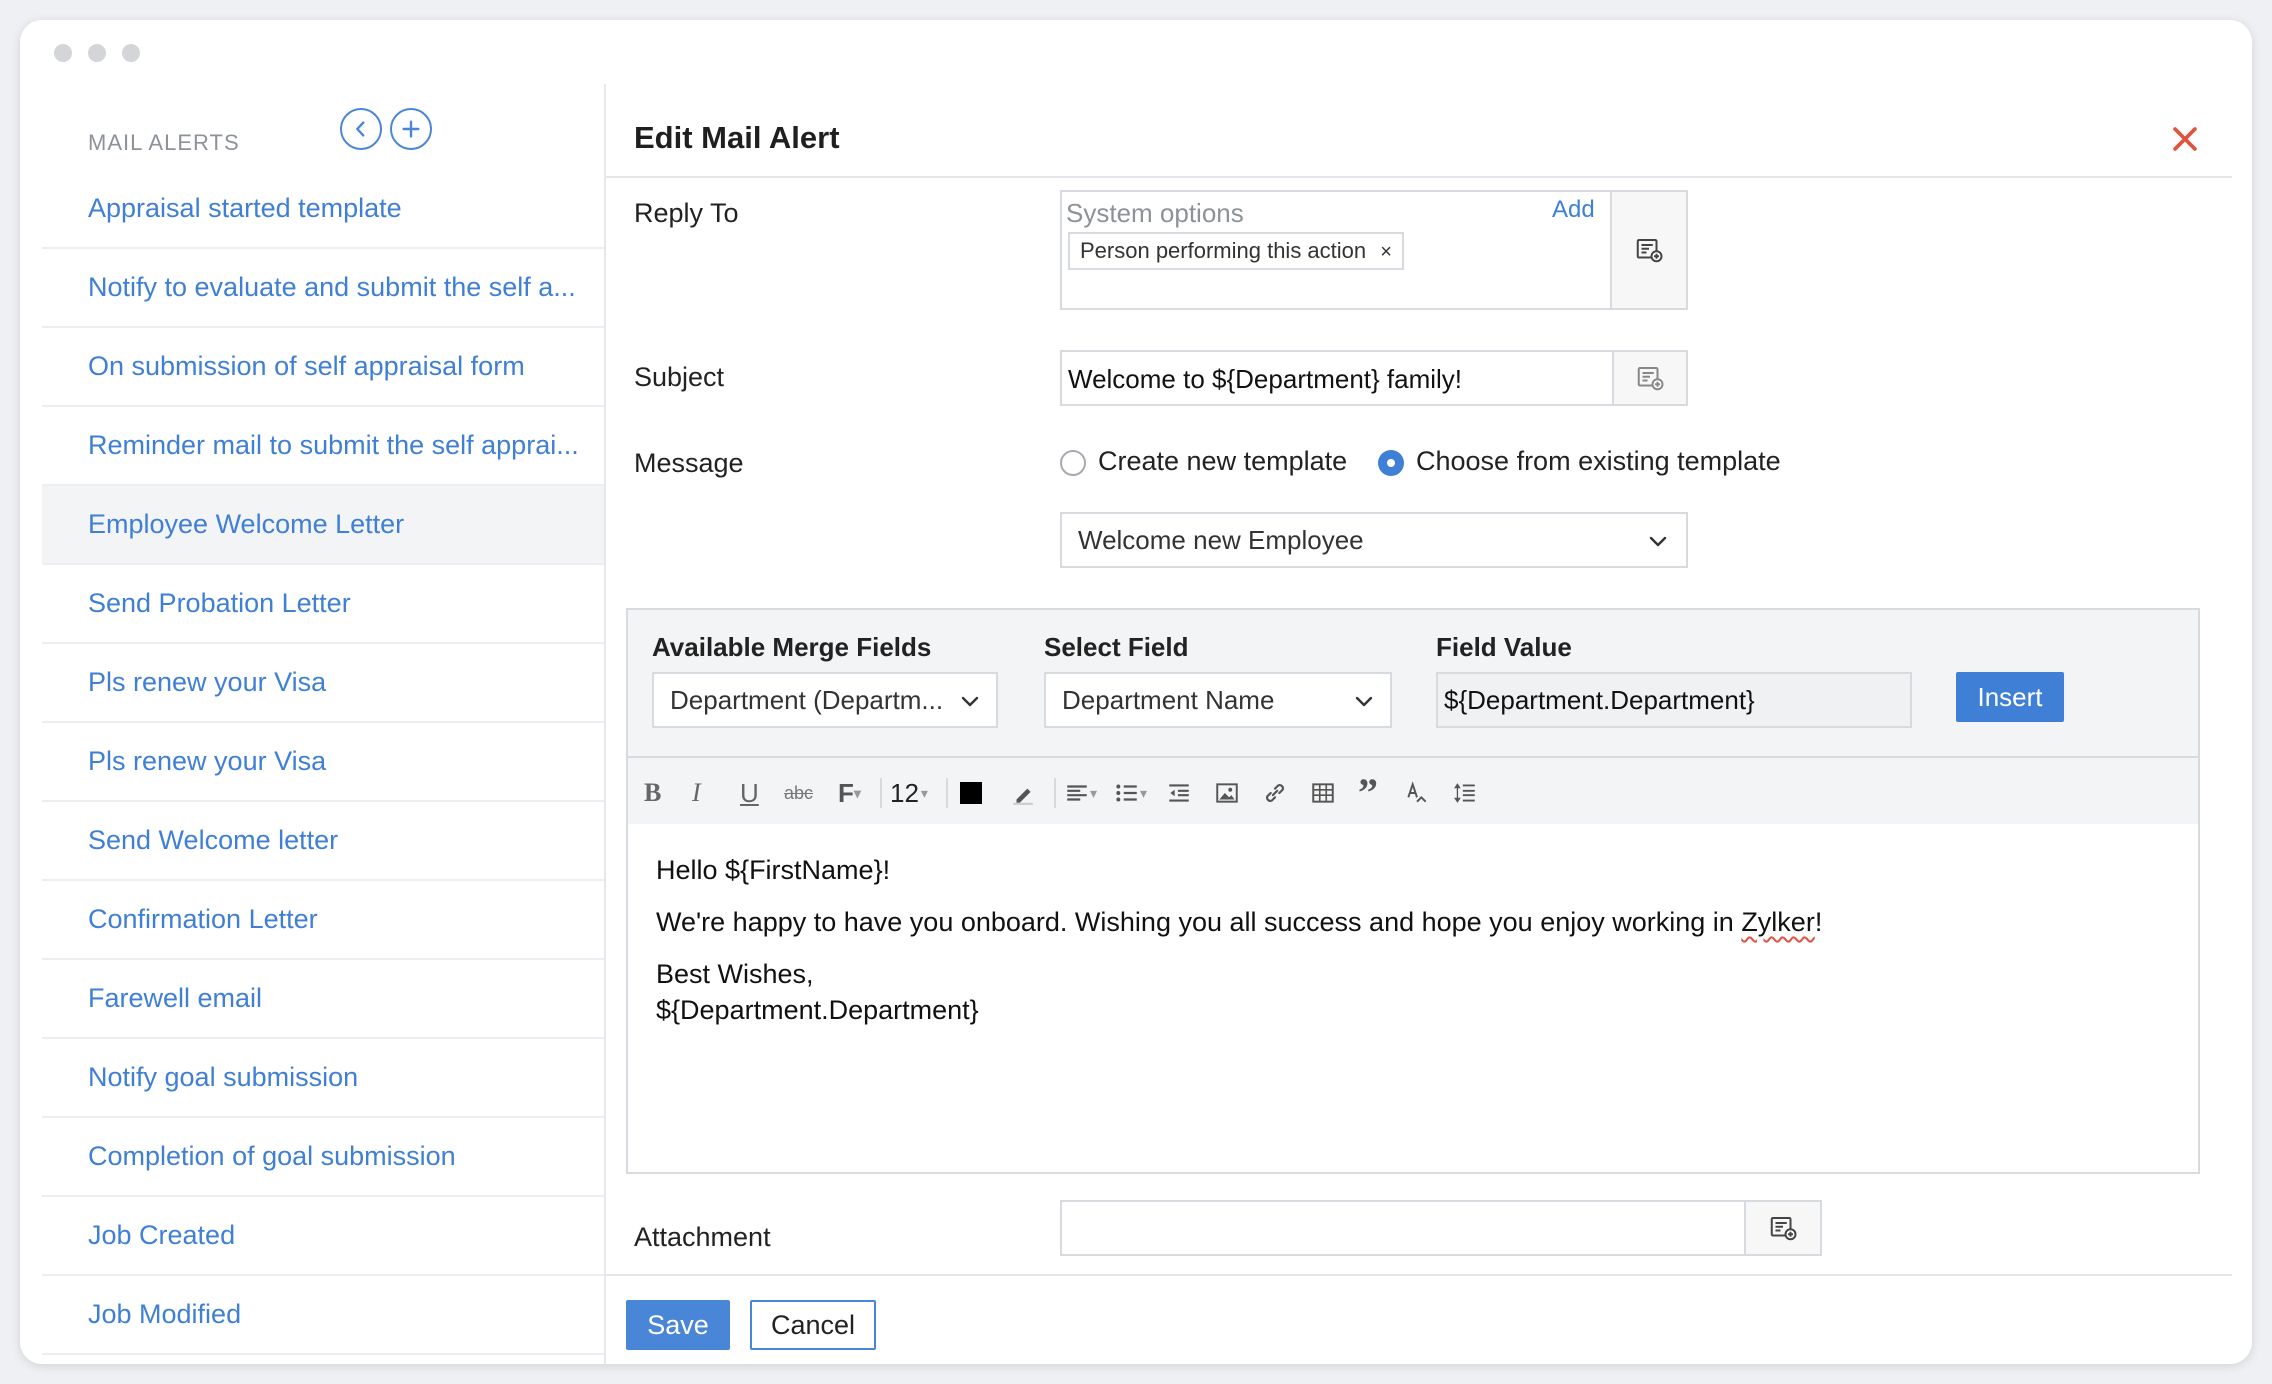  Describe the element at coordinates (323, 525) in the screenshot. I see `mail-alert-item-active: Employee Welcome Letter` at that location.